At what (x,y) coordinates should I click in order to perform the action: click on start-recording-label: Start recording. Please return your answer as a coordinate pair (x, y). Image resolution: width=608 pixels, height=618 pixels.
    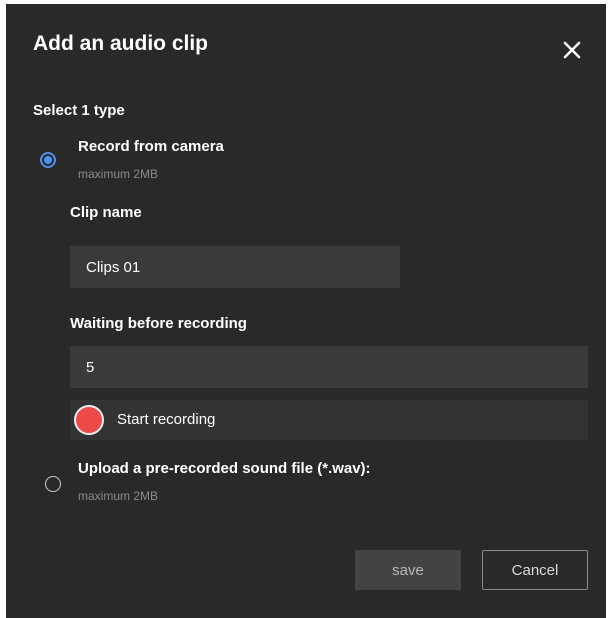
    Looking at the image, I should click on (166, 419).